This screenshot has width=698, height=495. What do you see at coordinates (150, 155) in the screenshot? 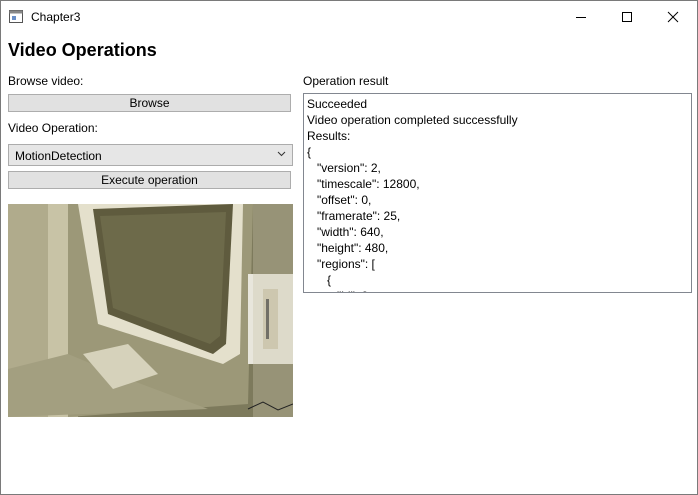
I see `video-operation-select: MotionDetection` at bounding box center [150, 155].